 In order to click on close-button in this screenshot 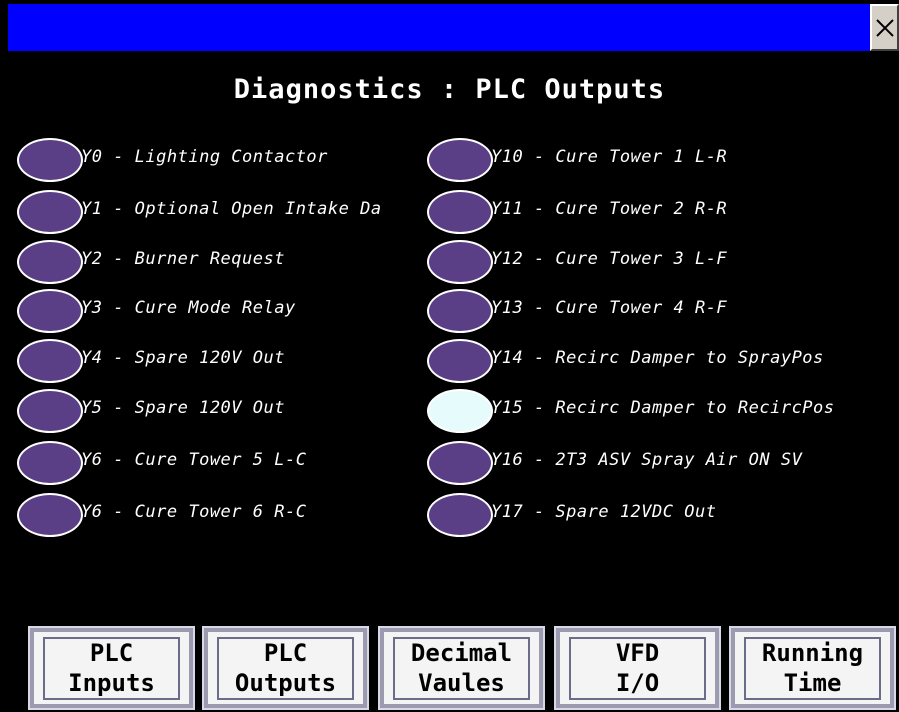, I will do `click(884, 27)`.